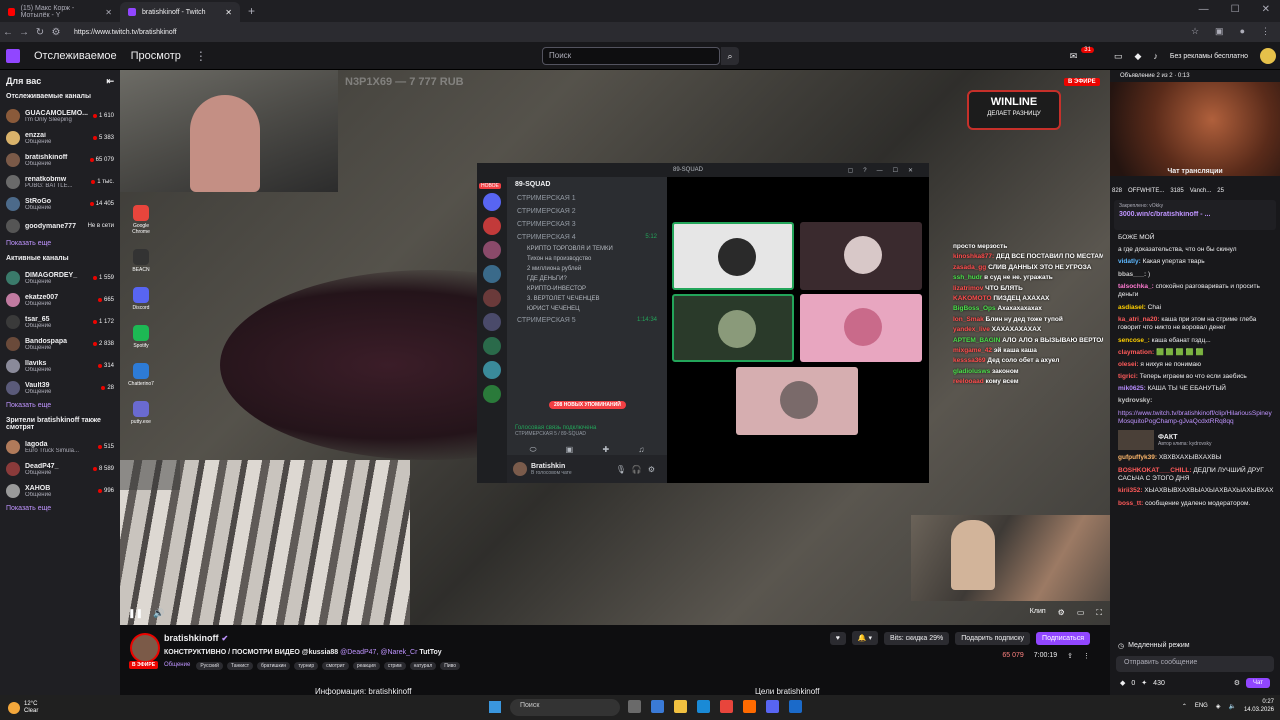  Describe the element at coordinates (274, 666) in the screenshot. I see `stream-tag: братишкин` at that location.